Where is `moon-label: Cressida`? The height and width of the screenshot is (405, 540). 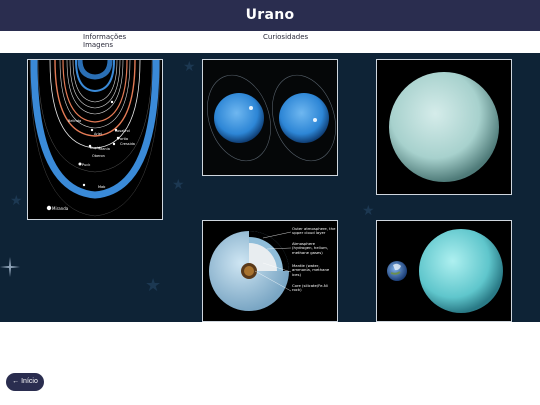 moon-label: Cressida is located at coordinates (127, 144).